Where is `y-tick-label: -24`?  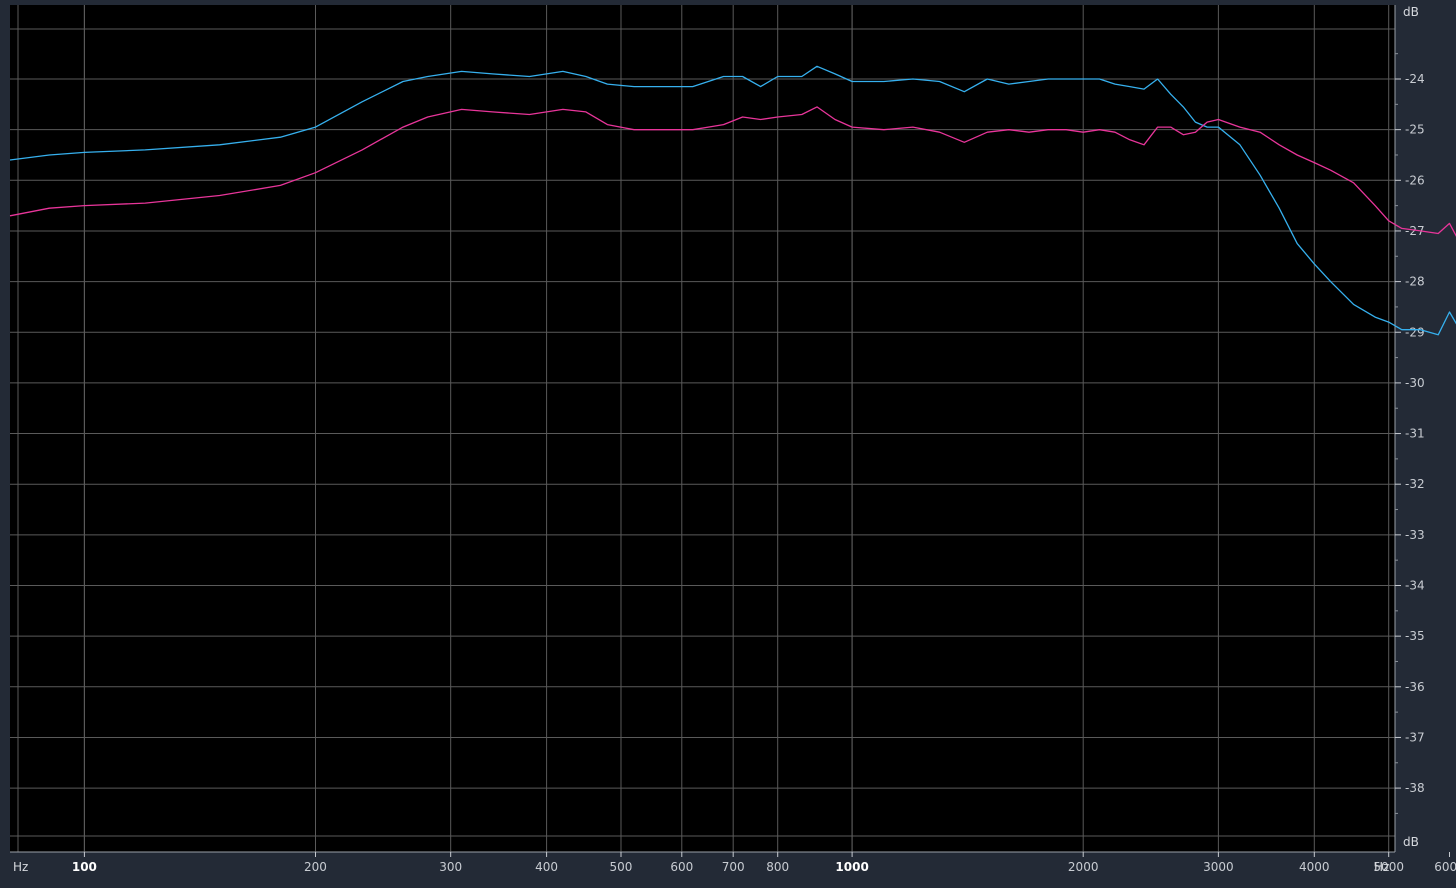 y-tick-label: -24 is located at coordinates (1415, 79).